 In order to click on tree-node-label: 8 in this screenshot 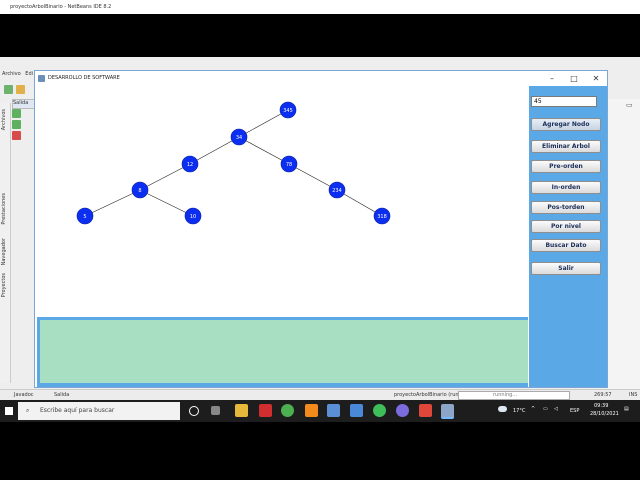, I will do `click(139, 191)`.